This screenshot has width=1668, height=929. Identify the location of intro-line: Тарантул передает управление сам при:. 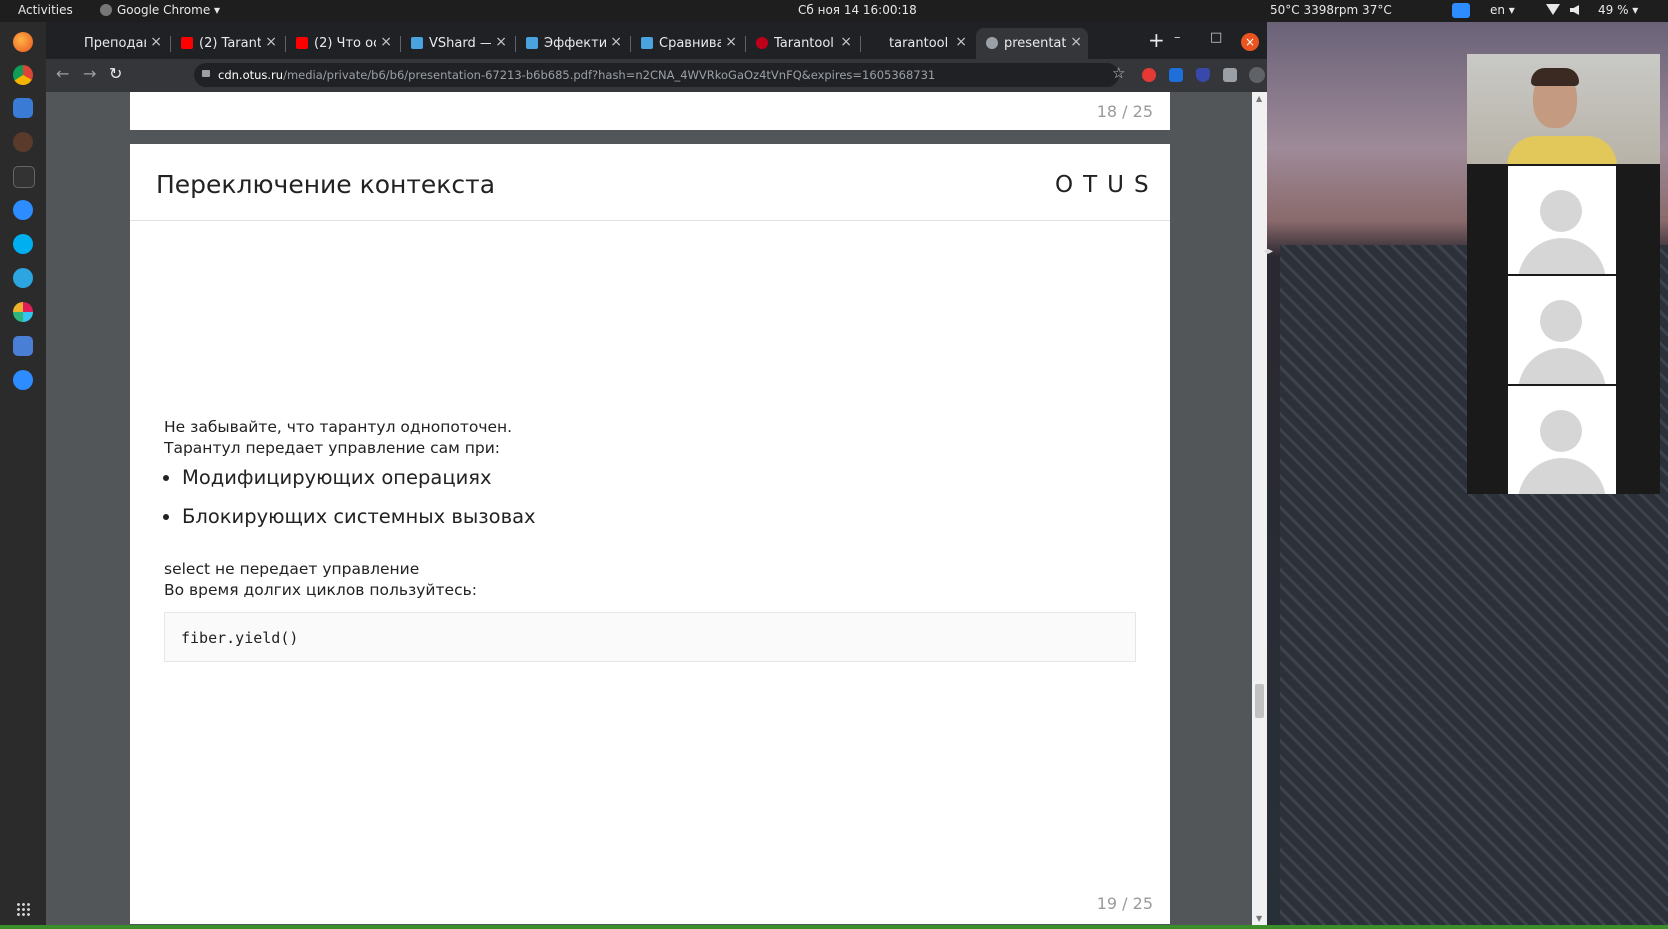
(332, 448).